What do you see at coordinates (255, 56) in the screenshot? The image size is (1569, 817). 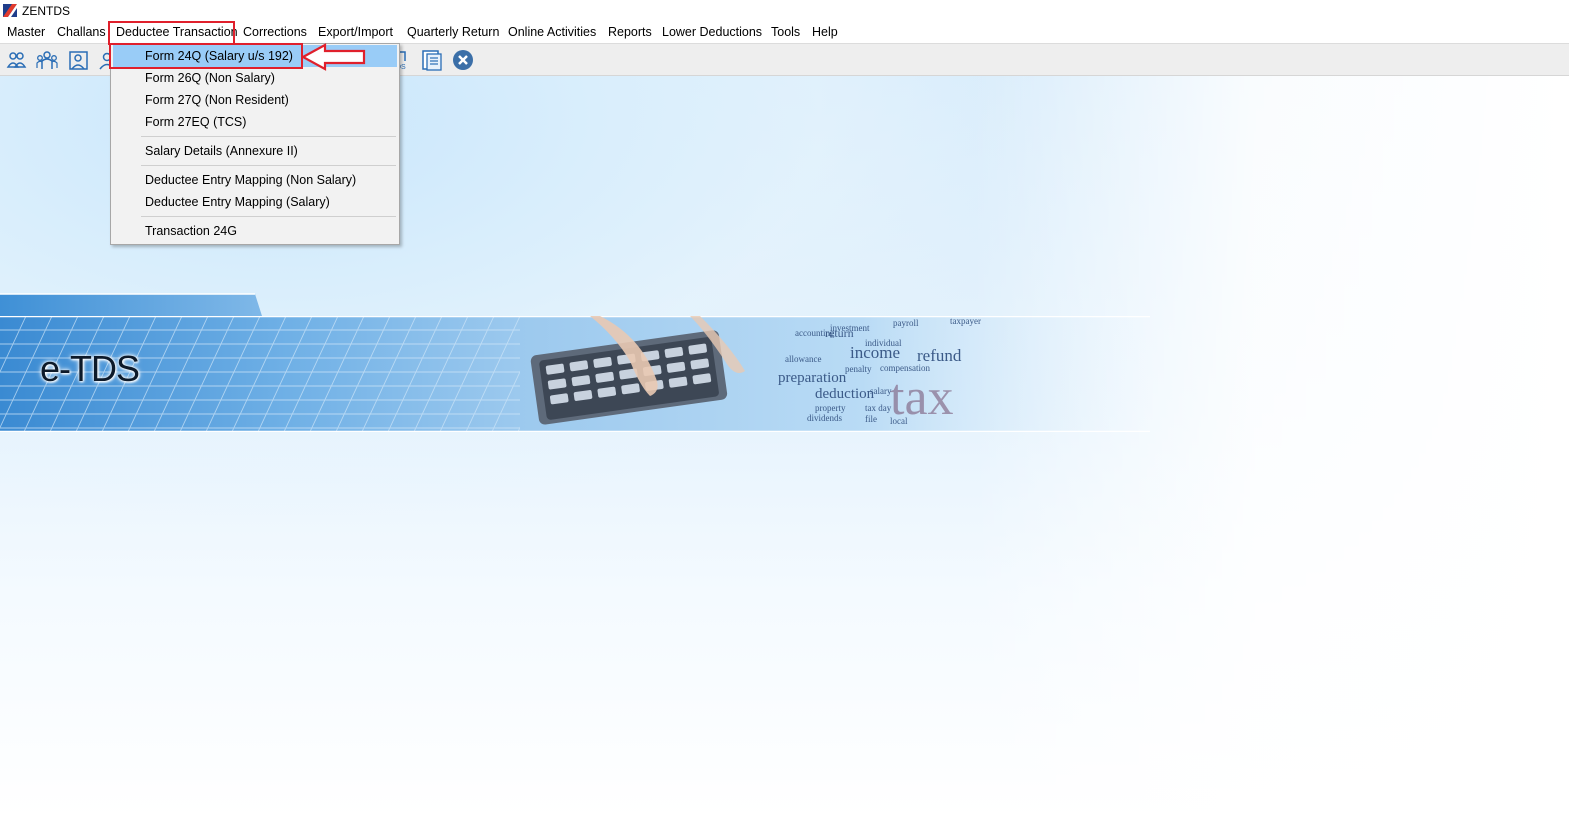 I see `menu-item-form-24q: Form 24Q (Salary u/s 192)` at bounding box center [255, 56].